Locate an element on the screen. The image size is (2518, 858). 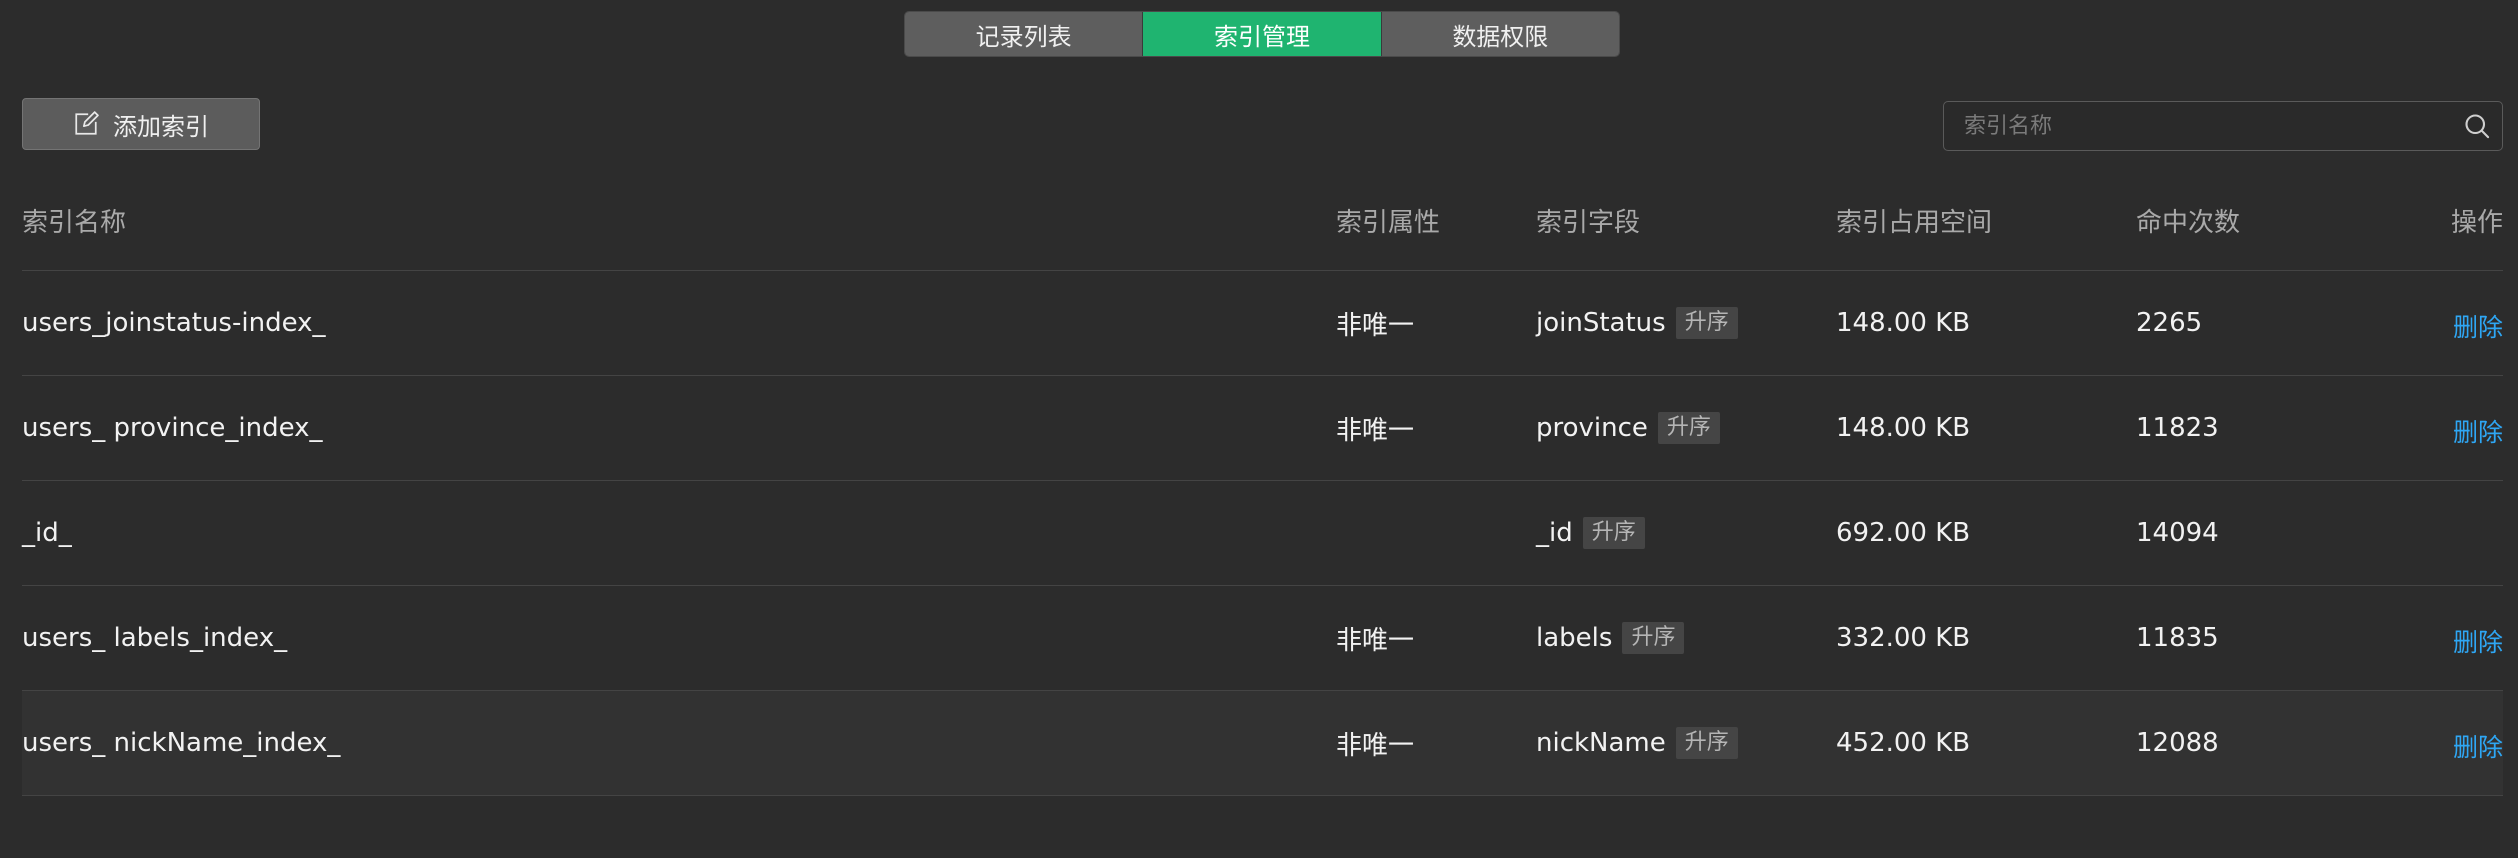
add-index-button: 添加索引 is located at coordinates (141, 124).